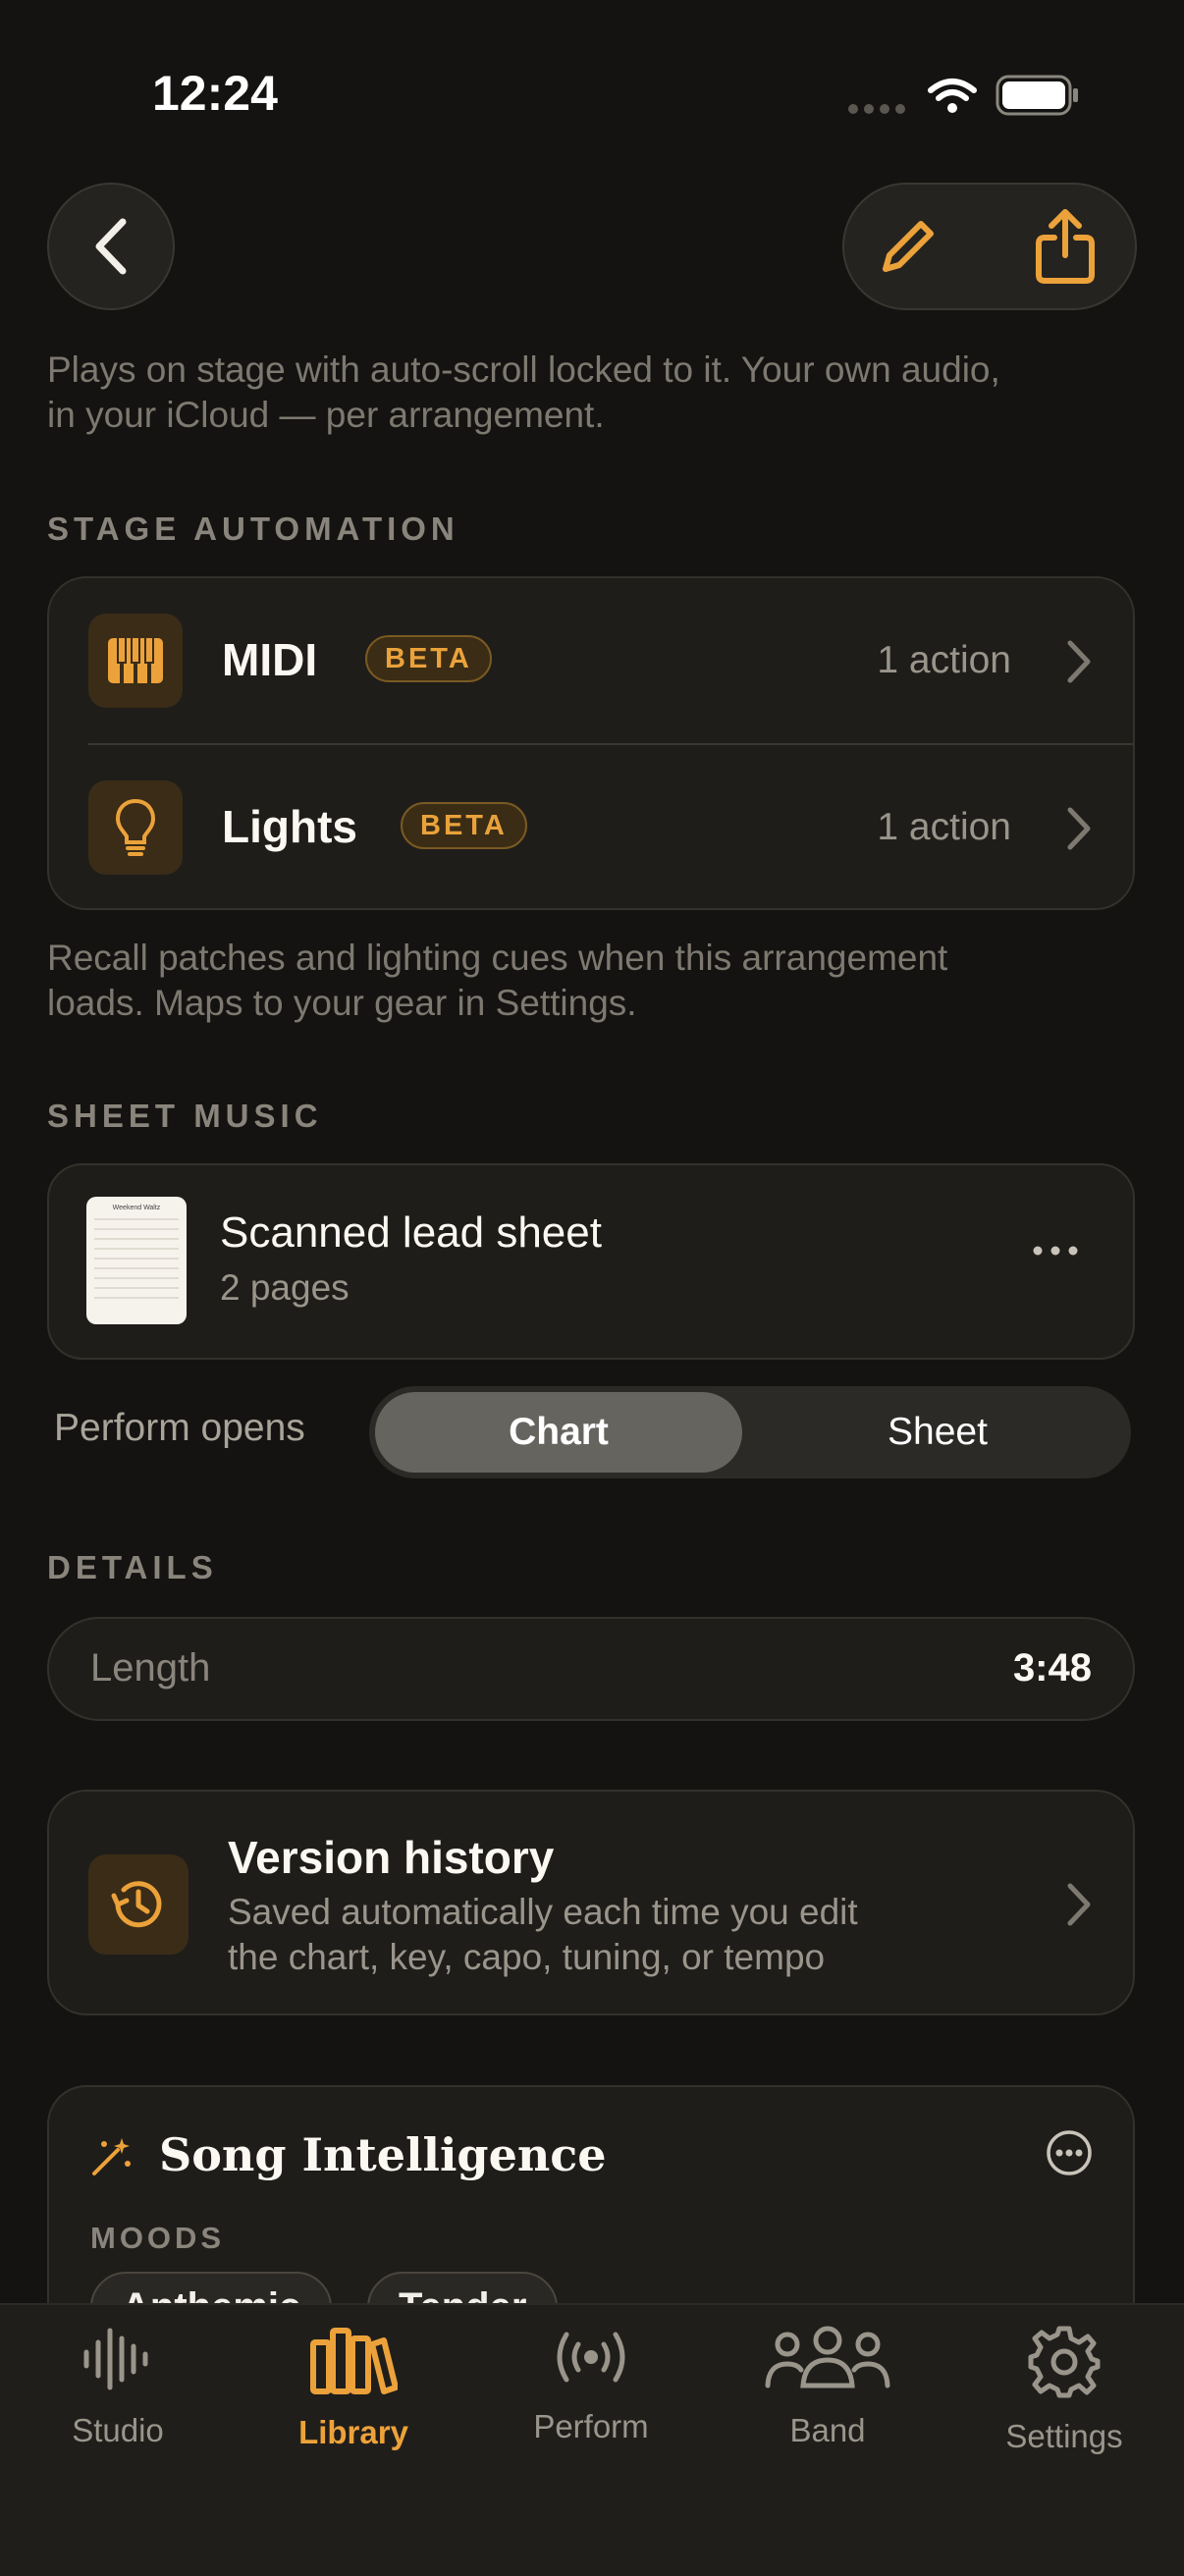 This screenshot has width=1184, height=2576. What do you see at coordinates (1064, 2362) in the screenshot?
I see `gear-icon` at bounding box center [1064, 2362].